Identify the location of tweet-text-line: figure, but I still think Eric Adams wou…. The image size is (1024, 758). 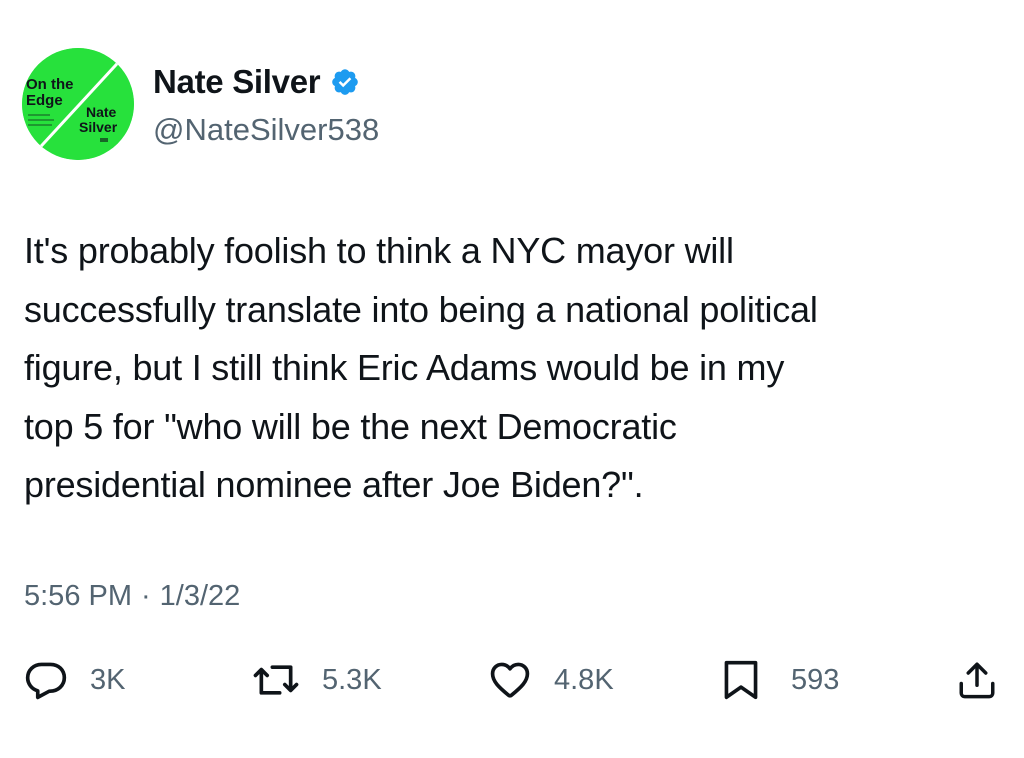
(404, 367).